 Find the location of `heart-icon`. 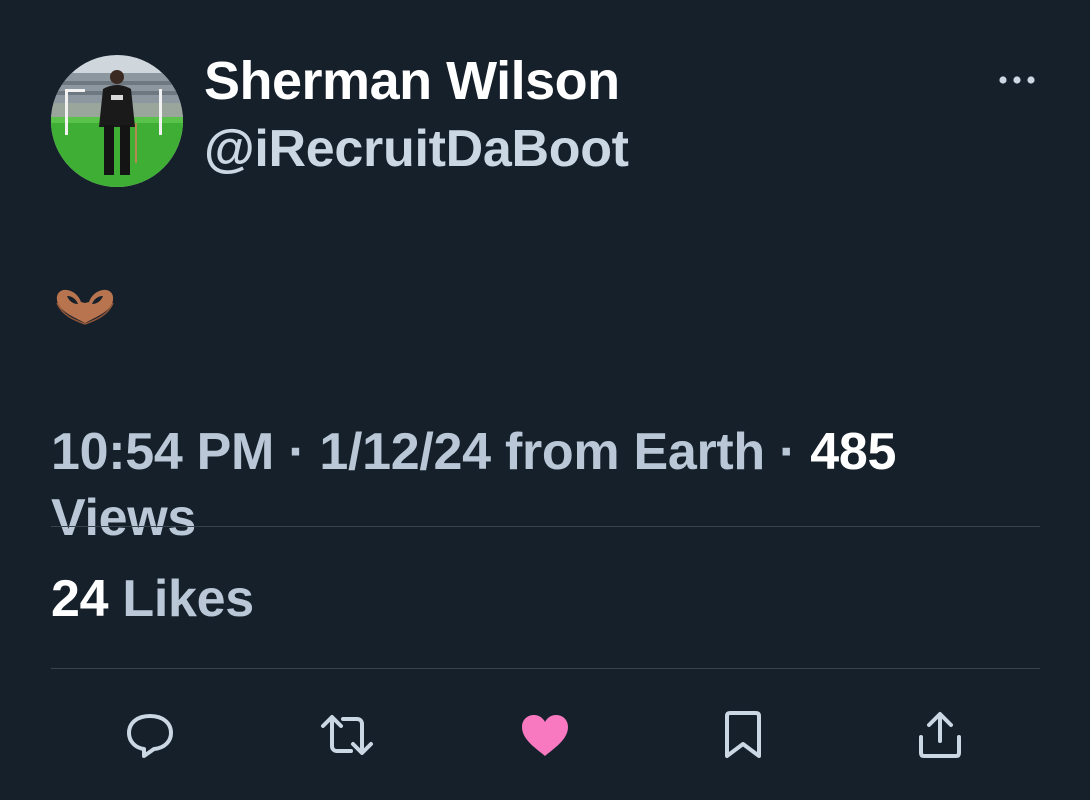

heart-icon is located at coordinates (545, 735).